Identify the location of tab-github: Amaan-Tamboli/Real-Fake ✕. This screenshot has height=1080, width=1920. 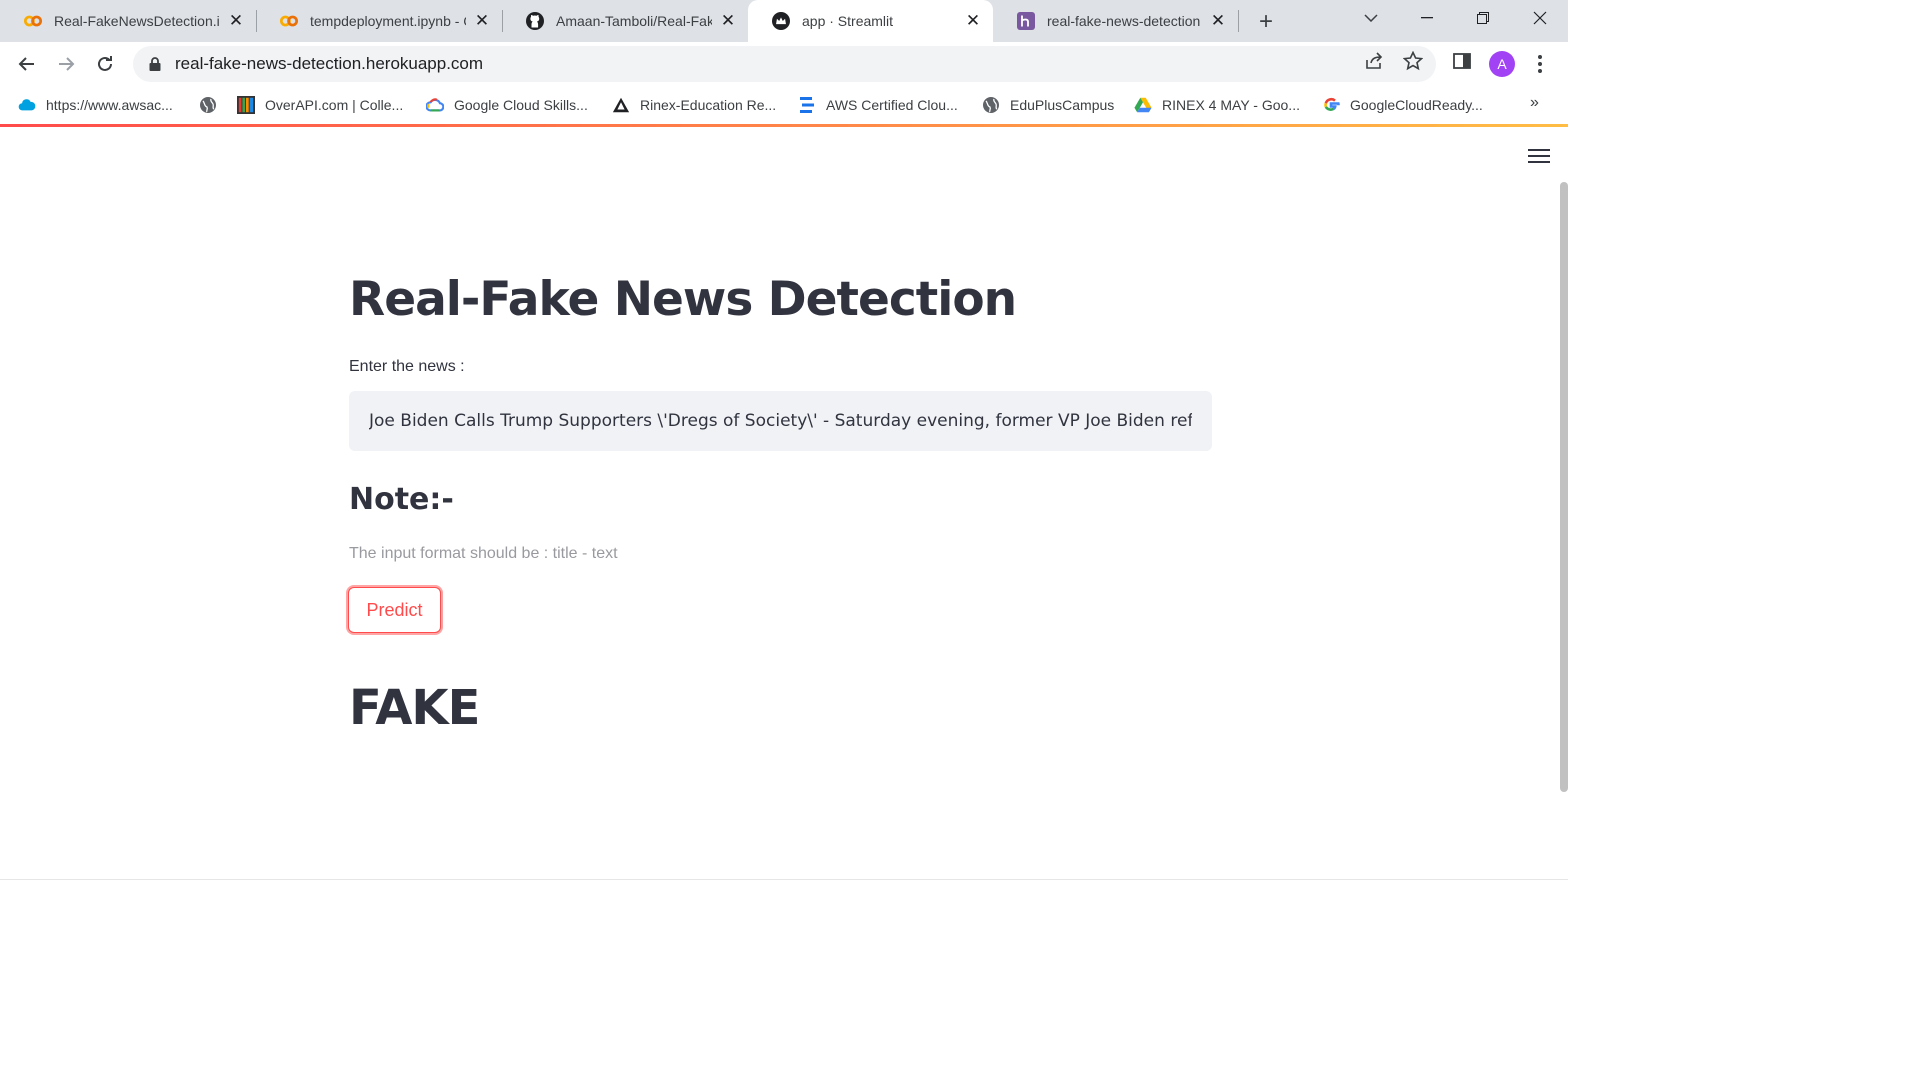
(625, 21).